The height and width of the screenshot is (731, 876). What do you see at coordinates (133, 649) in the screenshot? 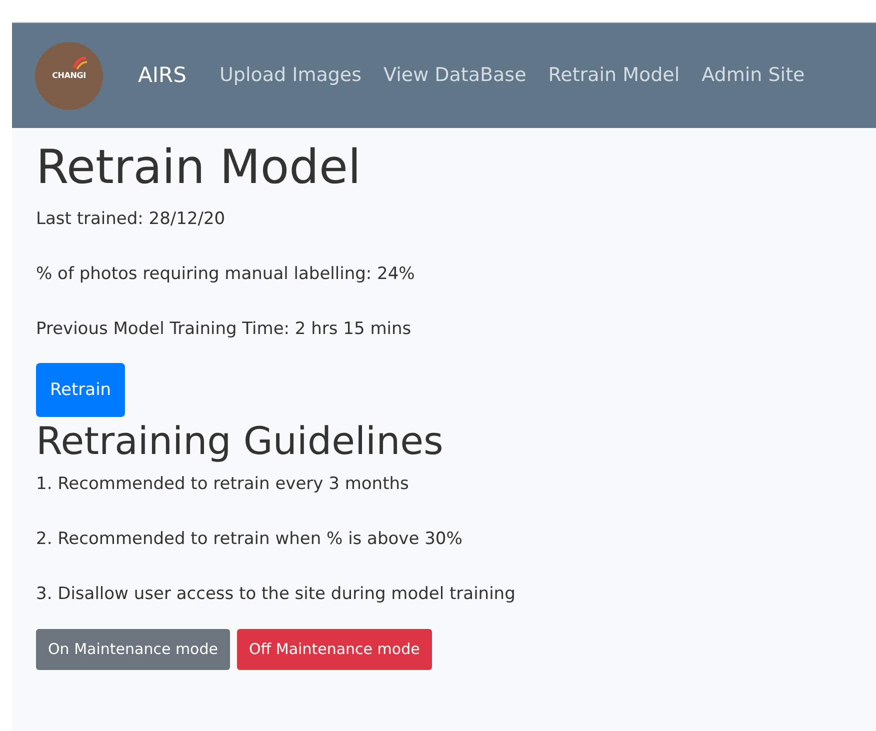
I see `maintenance-button: On Maintenance mode` at bounding box center [133, 649].